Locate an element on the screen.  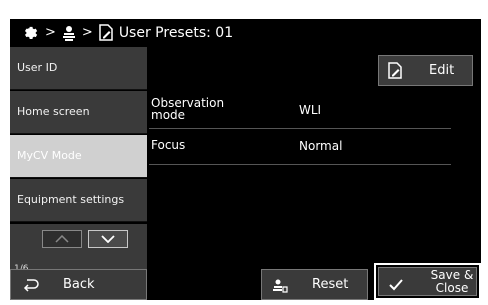
setting-name: Focus is located at coordinates (168, 145).